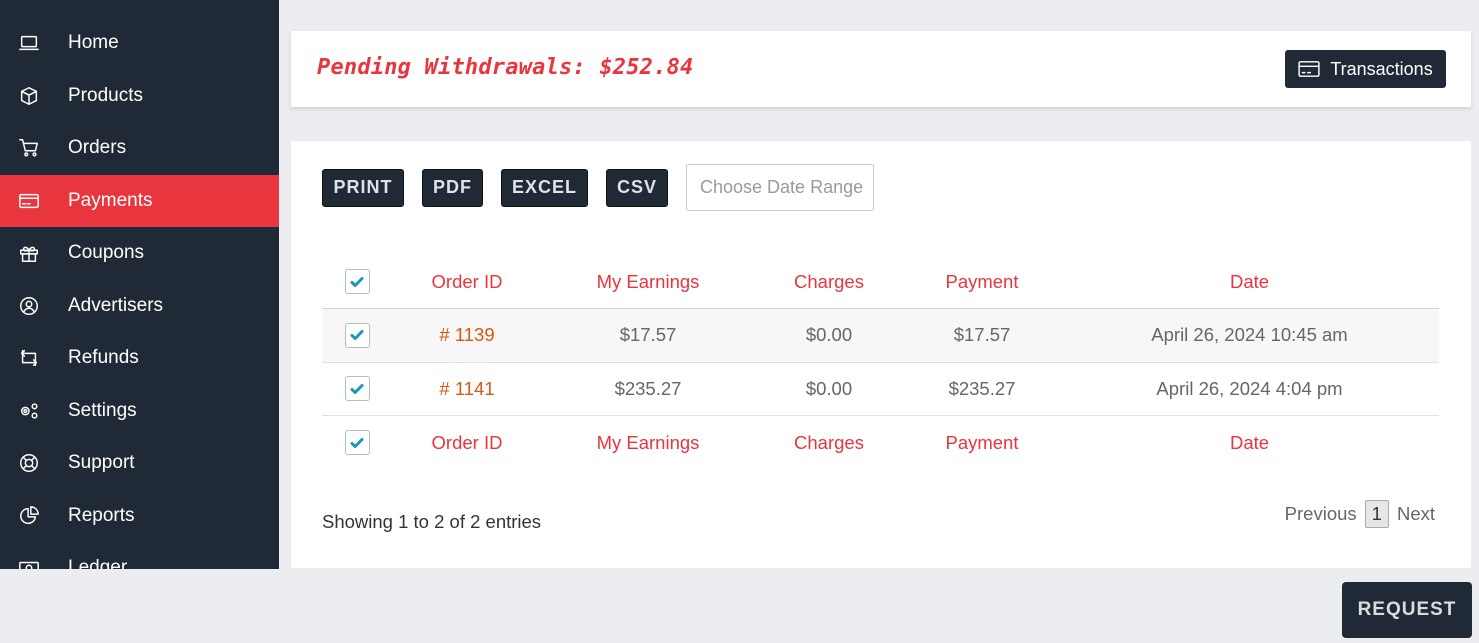 This screenshot has height=643, width=1479. I want to click on sidebar-item-reports: Reports, so click(139, 516).